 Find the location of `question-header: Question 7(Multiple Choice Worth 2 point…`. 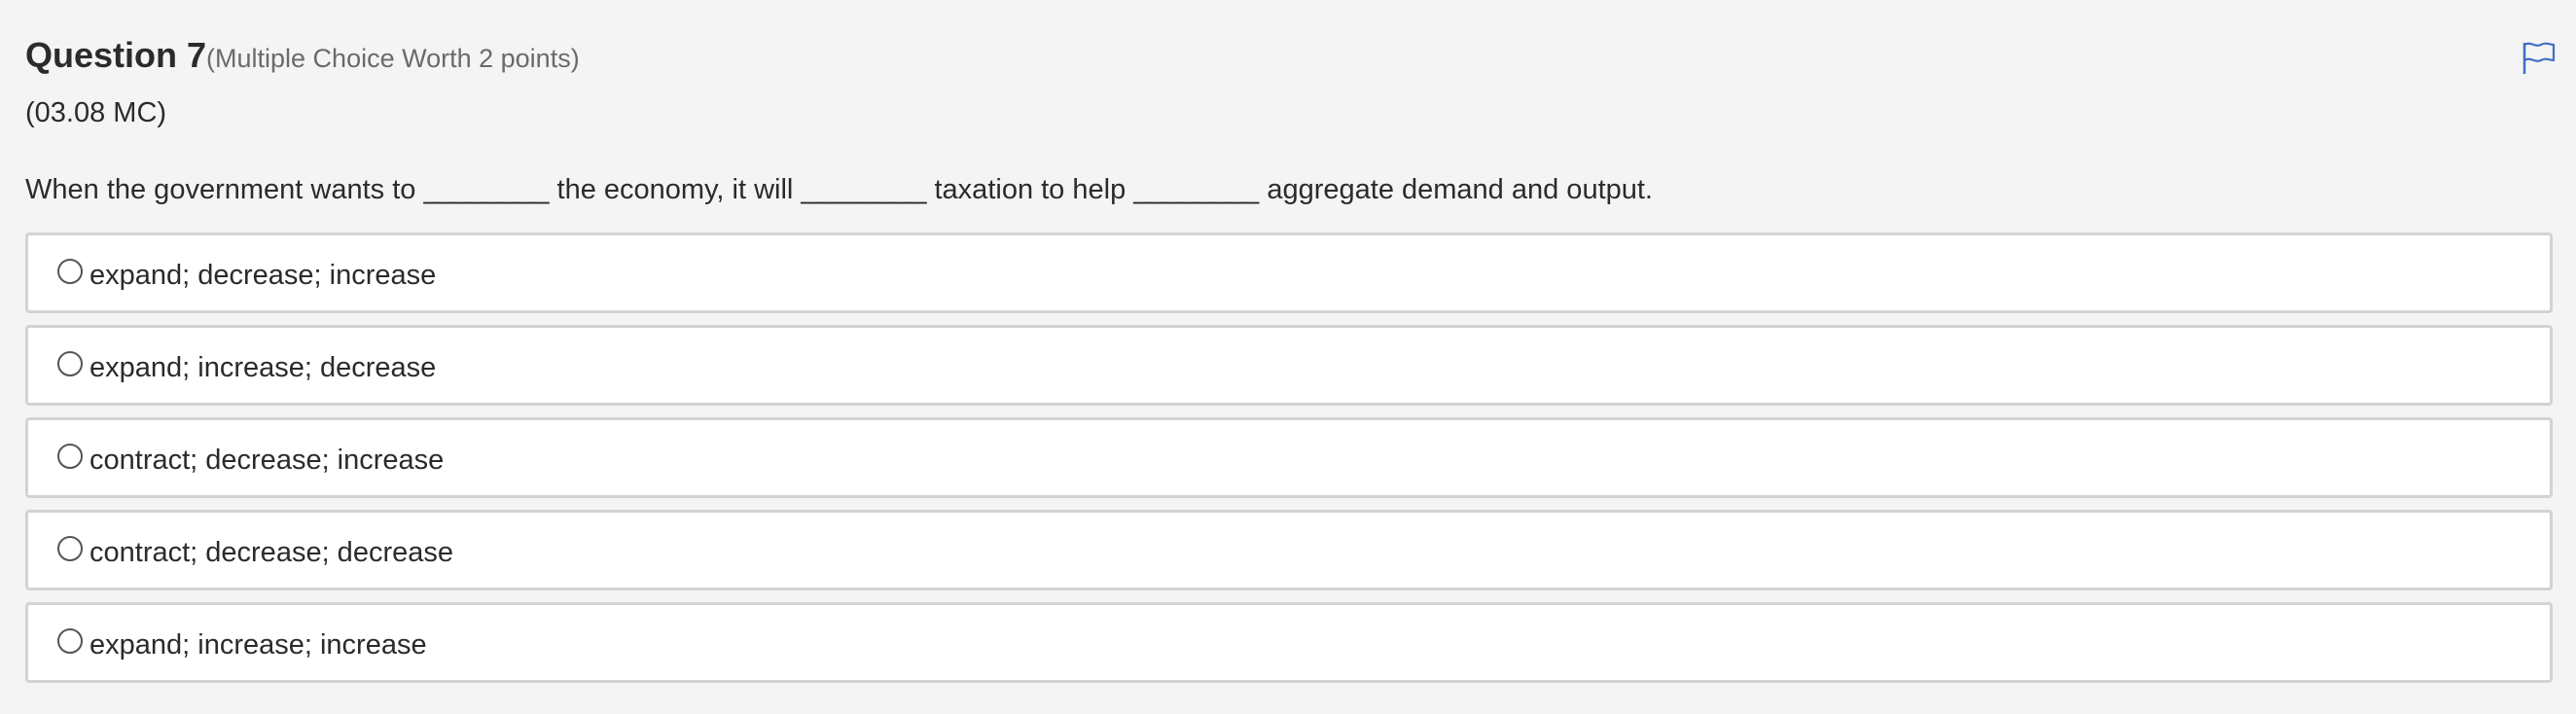

question-header: Question 7(Multiple Choice Worth 2 point… is located at coordinates (302, 55).